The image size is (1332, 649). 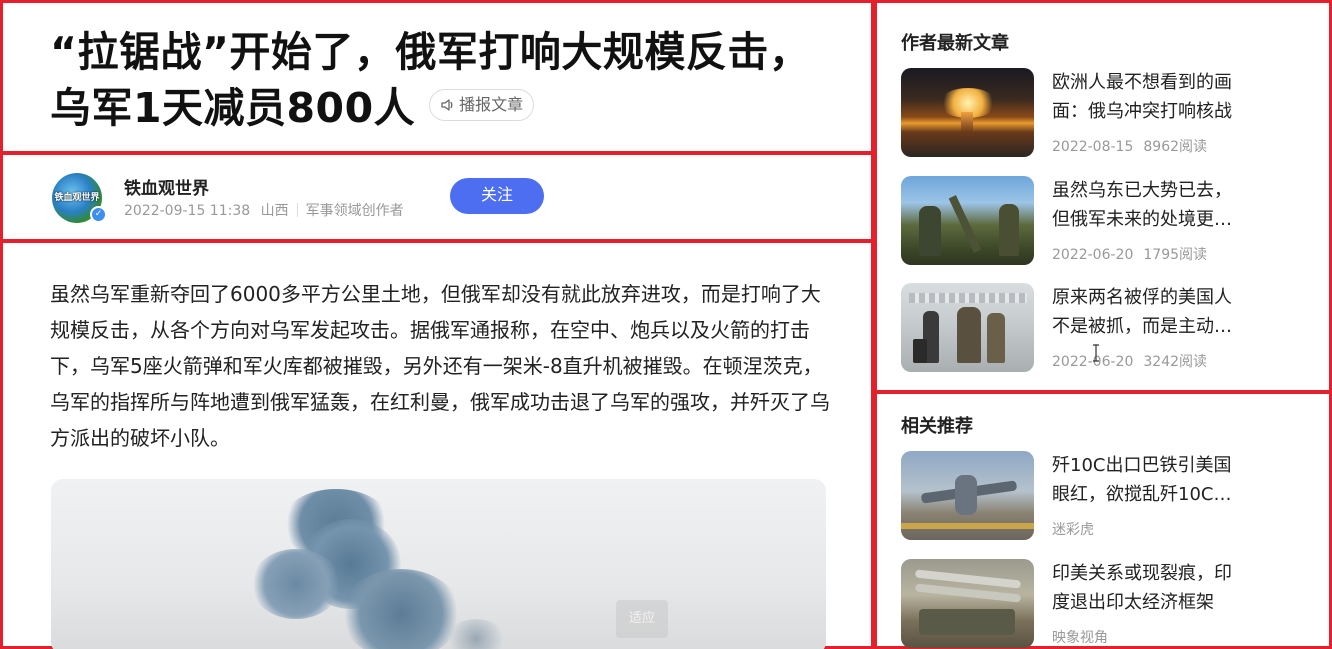 What do you see at coordinates (1129, 361) in the screenshot?
I see `card-meta: 2022-06-20 3242阅读` at bounding box center [1129, 361].